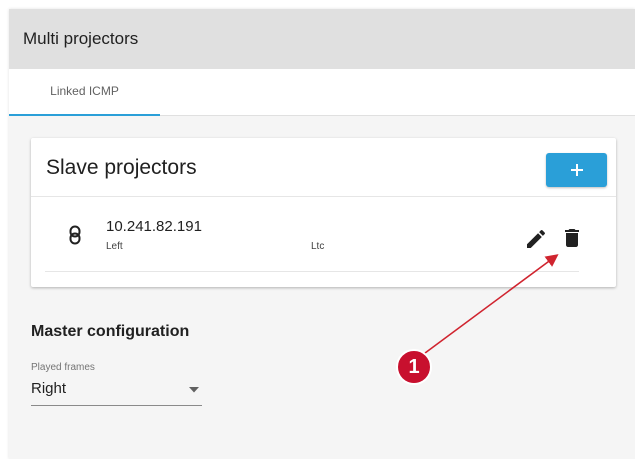  I want to click on delete-button, so click(572, 238).